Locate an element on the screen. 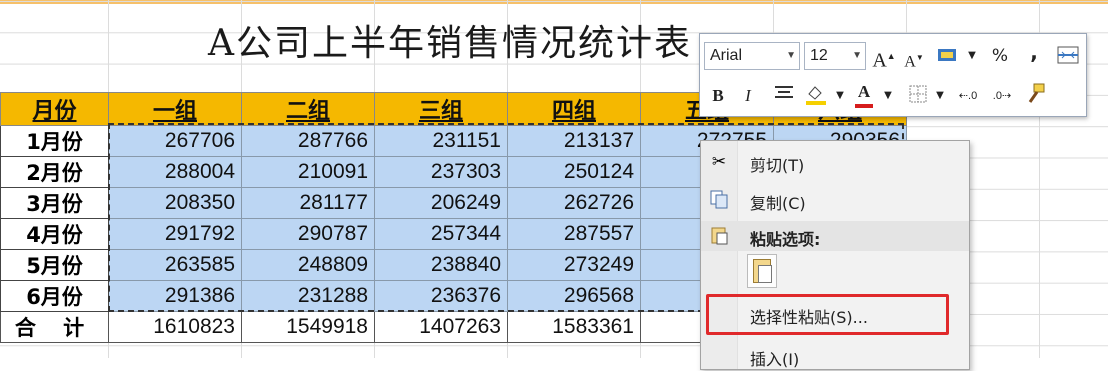  value-cell: 237303 is located at coordinates (441, 172).